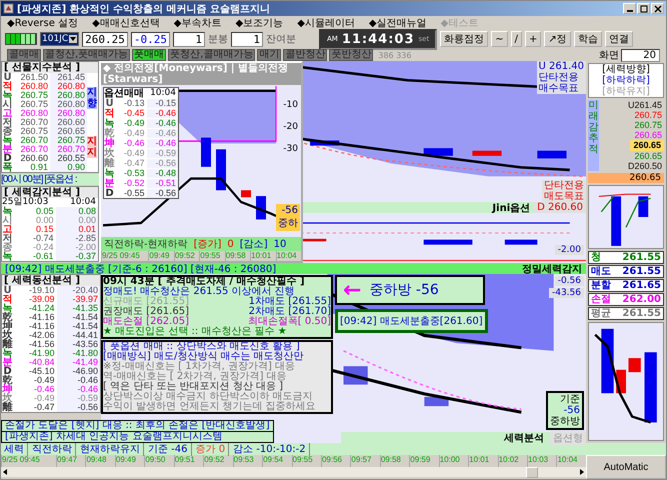 This screenshot has height=480, width=667. What do you see at coordinates (24, 55) in the screenshot?
I see `signal-tag: 콜매매` at bounding box center [24, 55].